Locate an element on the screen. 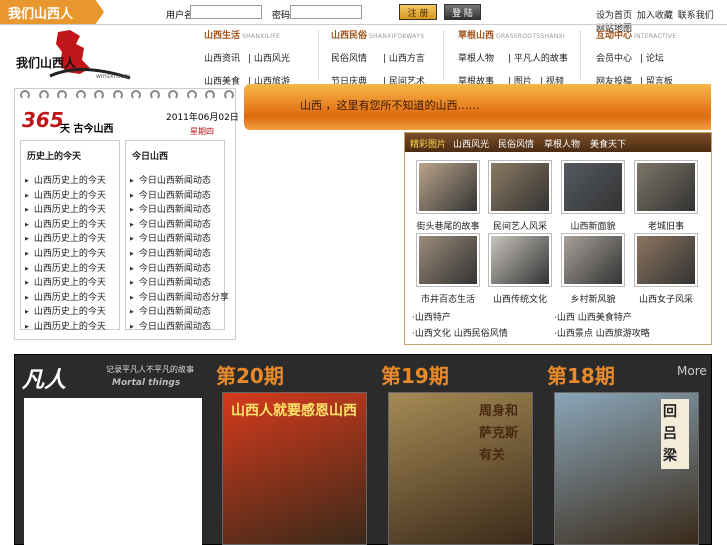 The height and width of the screenshot is (545, 727). nav-link: 草根人物 is located at coordinates (483, 57).